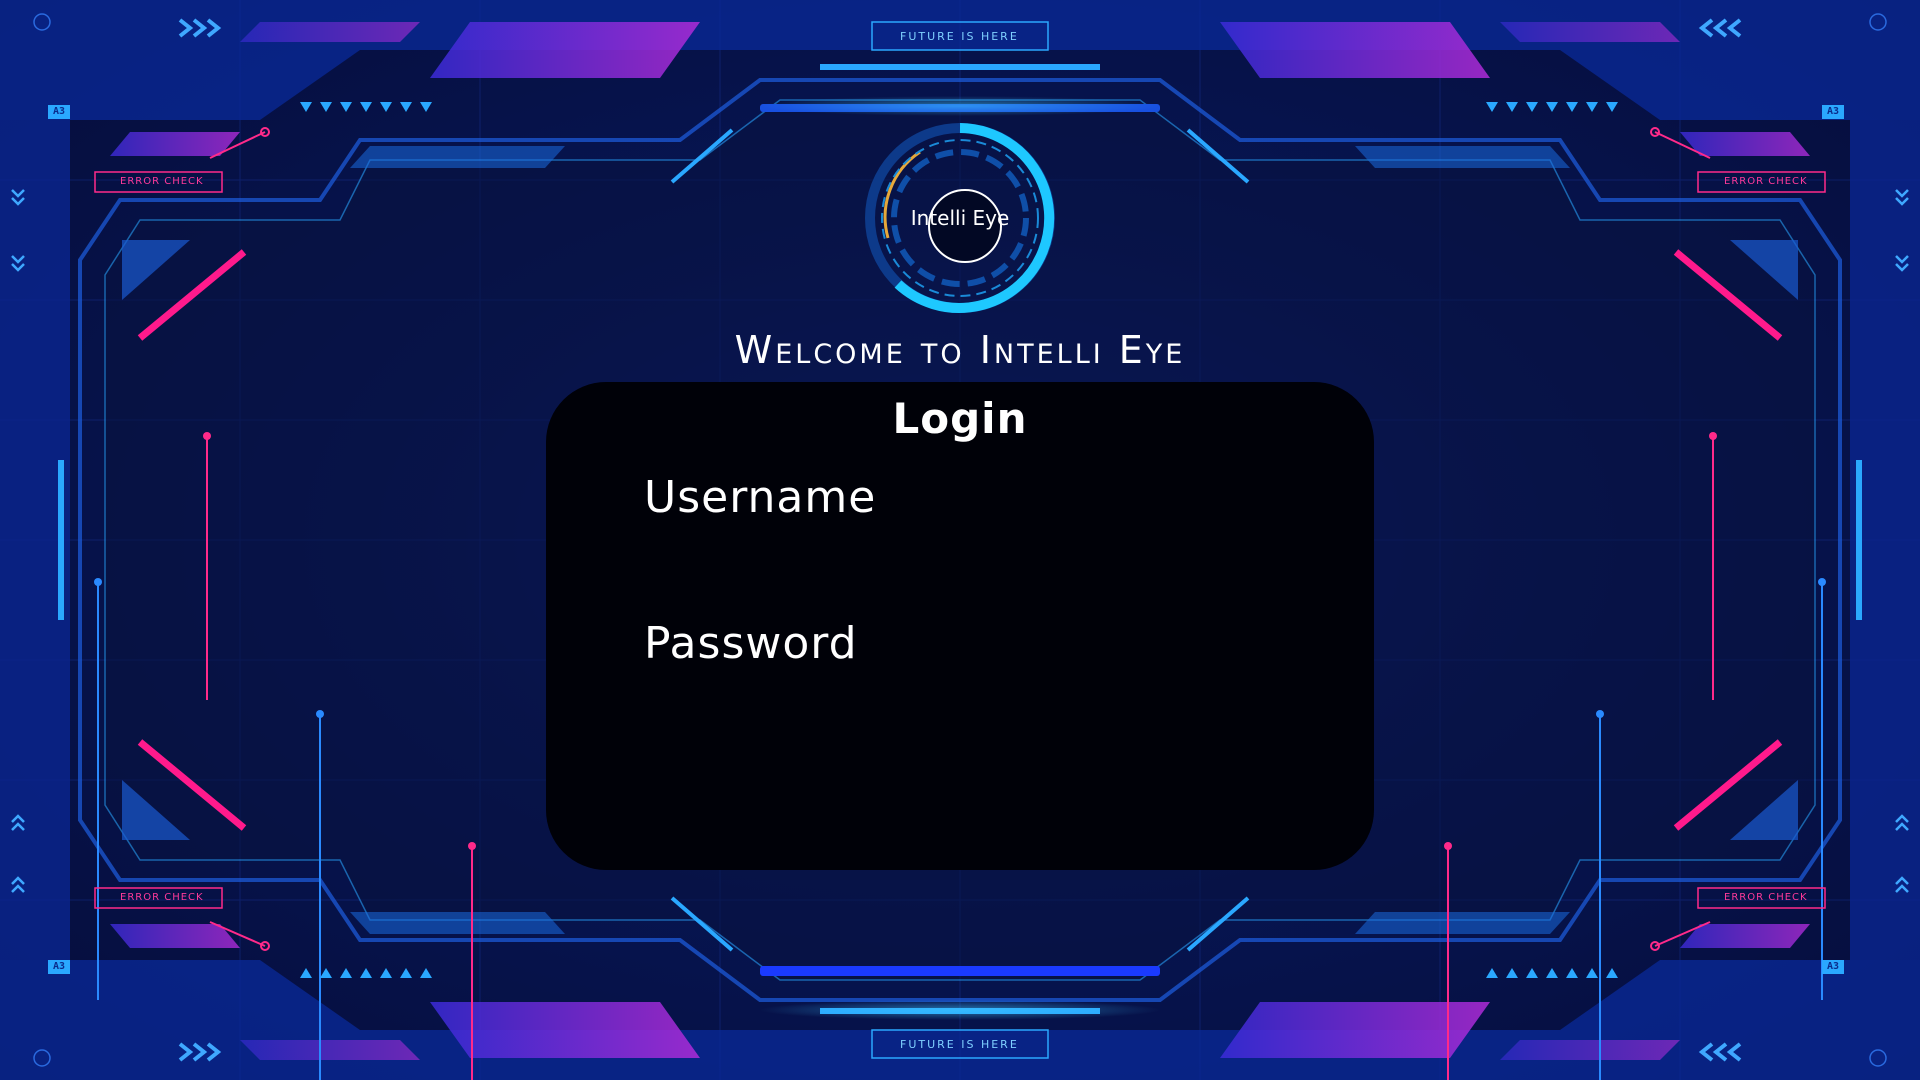 Image resolution: width=1920 pixels, height=1080 pixels. What do you see at coordinates (966, 561) in the screenshot?
I see `username-field` at bounding box center [966, 561].